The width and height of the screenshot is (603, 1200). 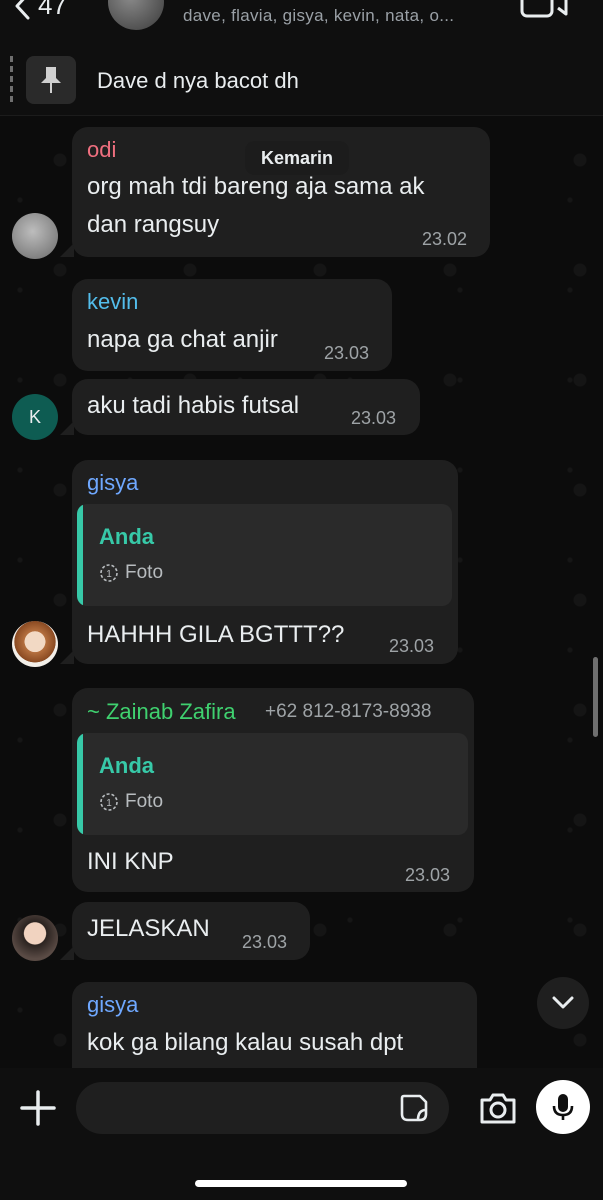 I want to click on chevron-left-icon, so click(x=22, y=9).